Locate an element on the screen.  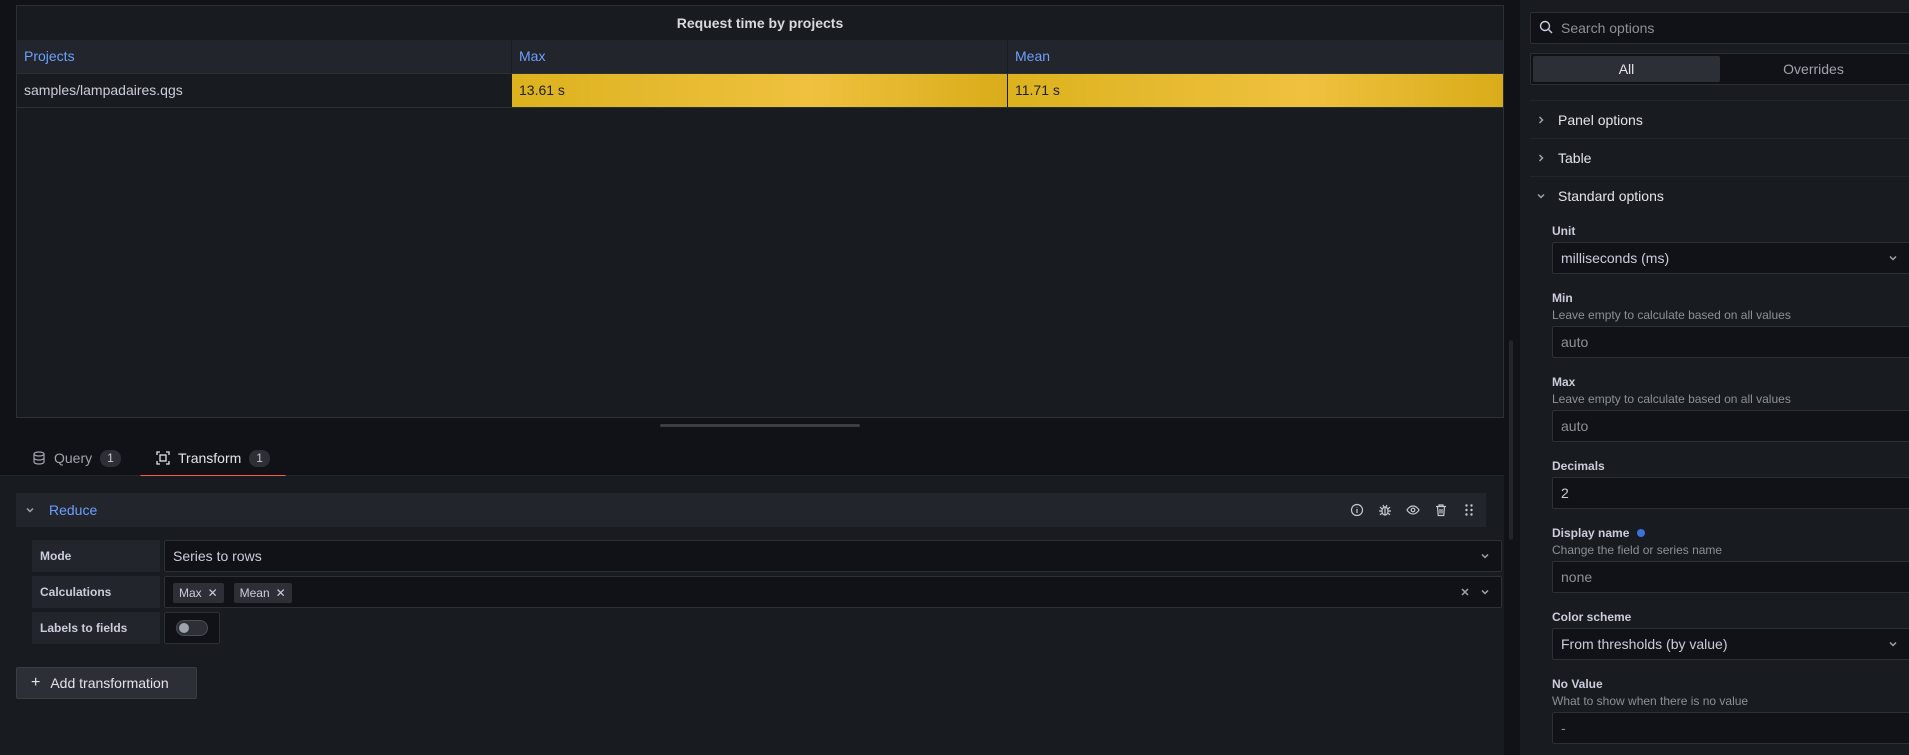
tab-transform-count: 1 is located at coordinates (259, 458).